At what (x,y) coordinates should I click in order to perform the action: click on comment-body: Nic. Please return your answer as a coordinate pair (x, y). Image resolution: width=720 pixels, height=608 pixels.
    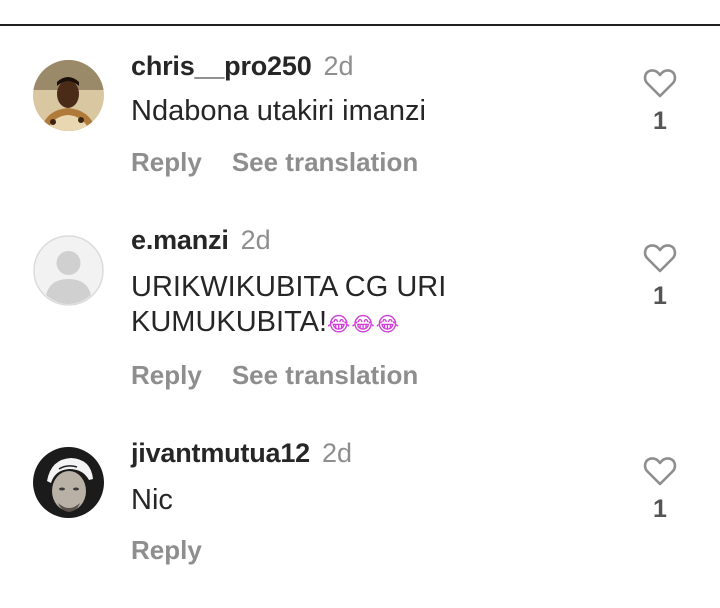
    Looking at the image, I should click on (152, 500).